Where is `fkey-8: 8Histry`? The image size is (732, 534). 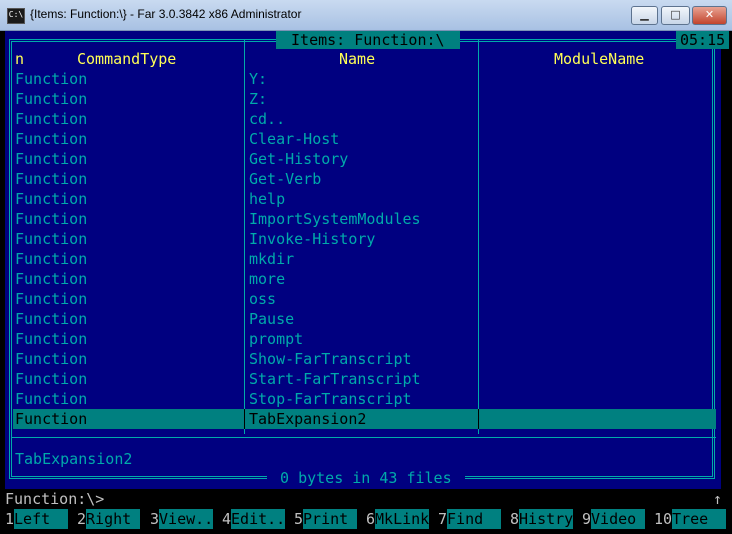
fkey-8: 8Histry is located at coordinates (542, 519).